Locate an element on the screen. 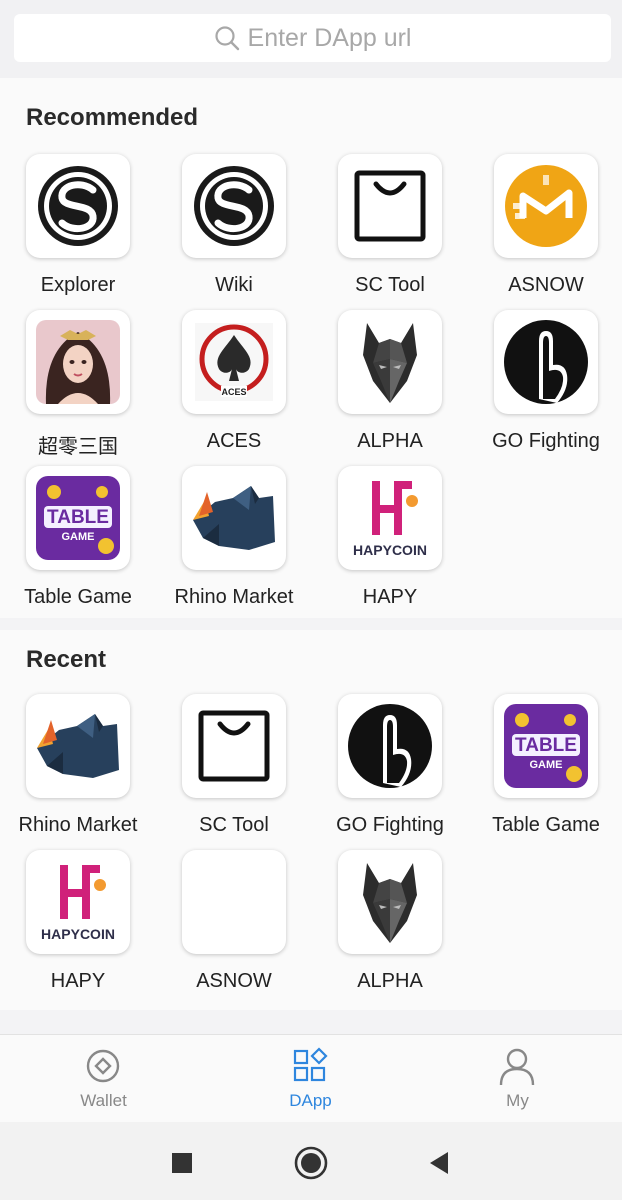  aces-spade-icon: ACES is located at coordinates (234, 362).